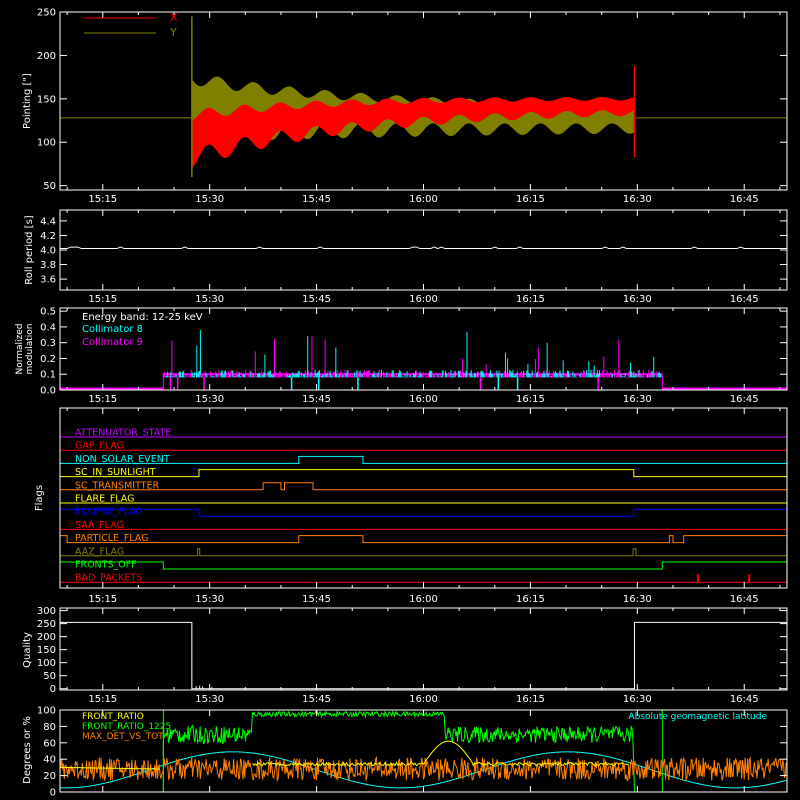  What do you see at coordinates (46, 637) in the screenshot?
I see `ytick-label: 200` at bounding box center [46, 637].